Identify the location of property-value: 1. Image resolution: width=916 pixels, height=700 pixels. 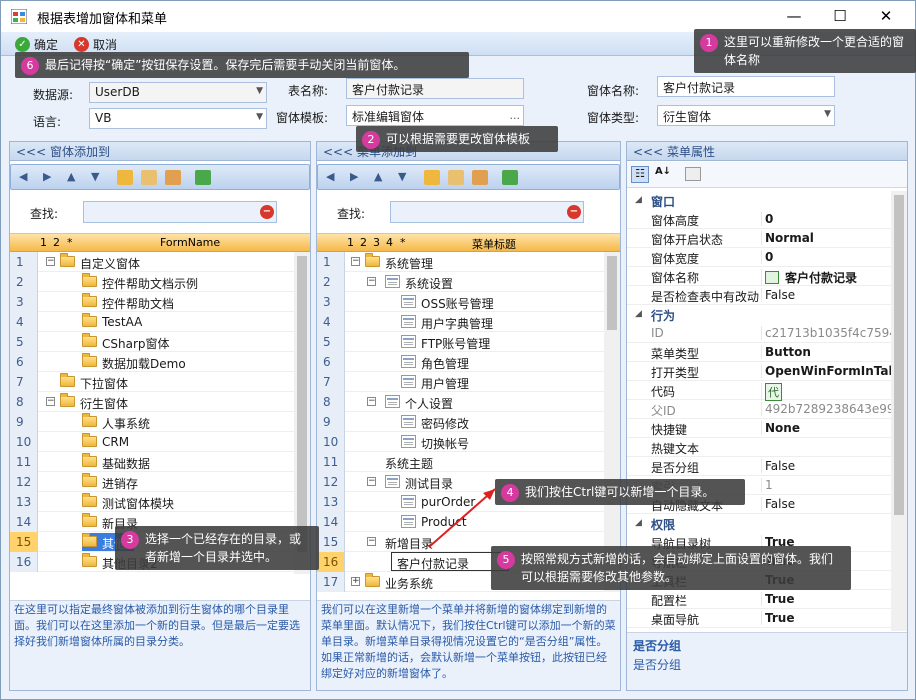
(826, 485).